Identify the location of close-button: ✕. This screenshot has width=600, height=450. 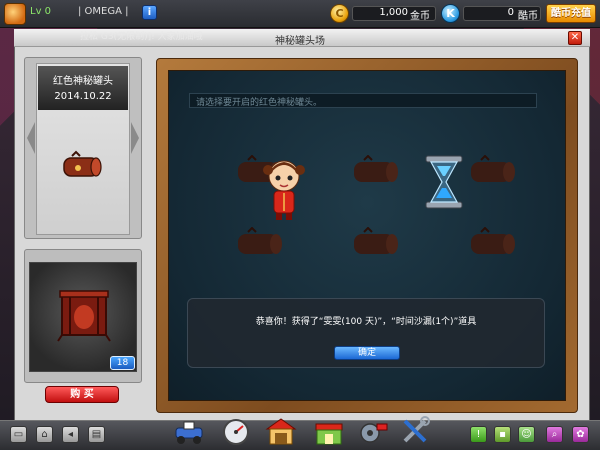
(575, 38).